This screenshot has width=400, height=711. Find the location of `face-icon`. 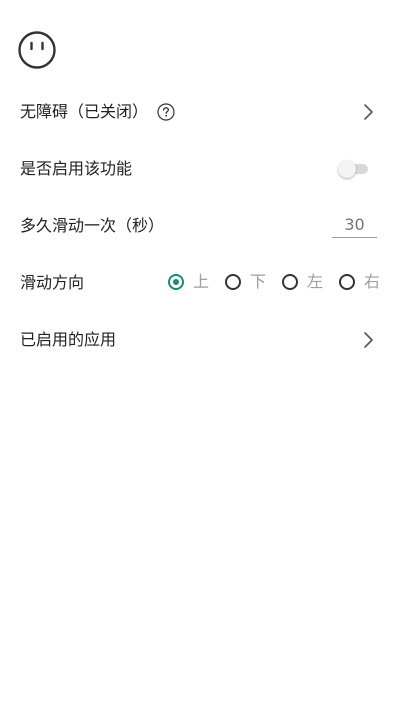

face-icon is located at coordinates (37, 50).